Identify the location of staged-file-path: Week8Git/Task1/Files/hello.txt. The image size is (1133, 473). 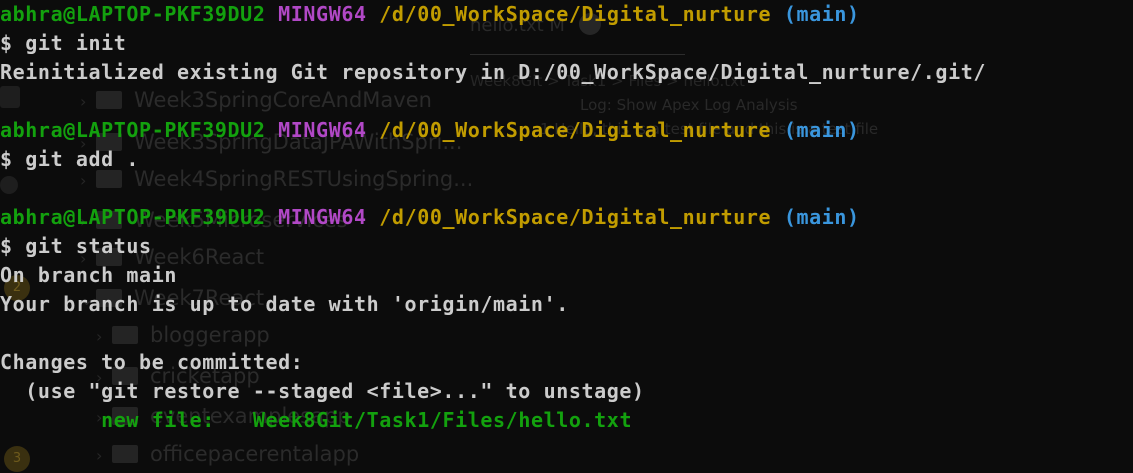
(442, 420).